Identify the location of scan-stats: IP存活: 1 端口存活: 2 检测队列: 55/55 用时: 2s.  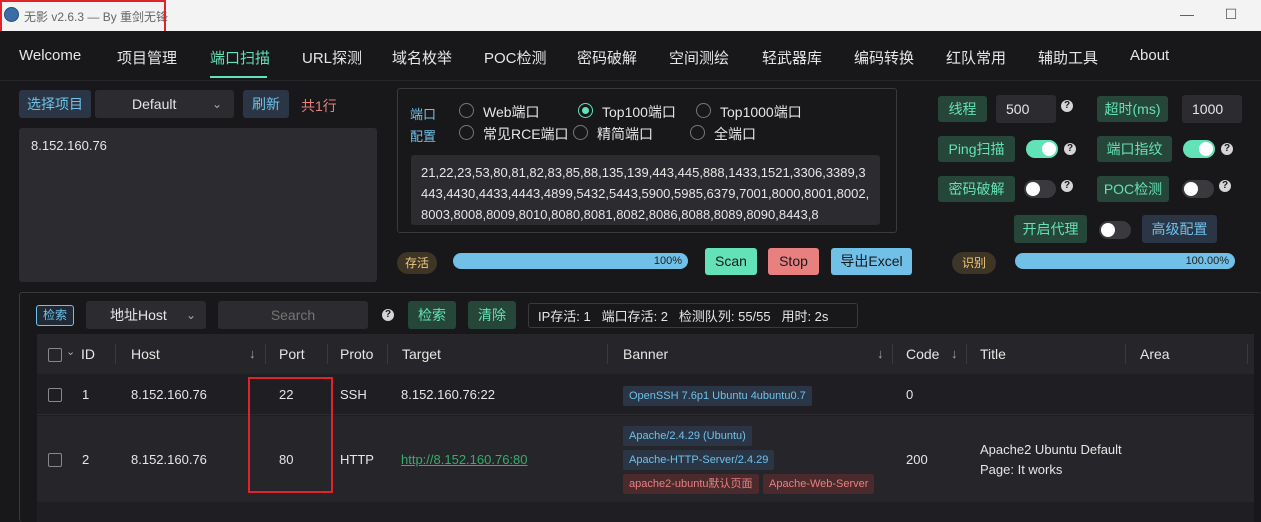
(693, 315).